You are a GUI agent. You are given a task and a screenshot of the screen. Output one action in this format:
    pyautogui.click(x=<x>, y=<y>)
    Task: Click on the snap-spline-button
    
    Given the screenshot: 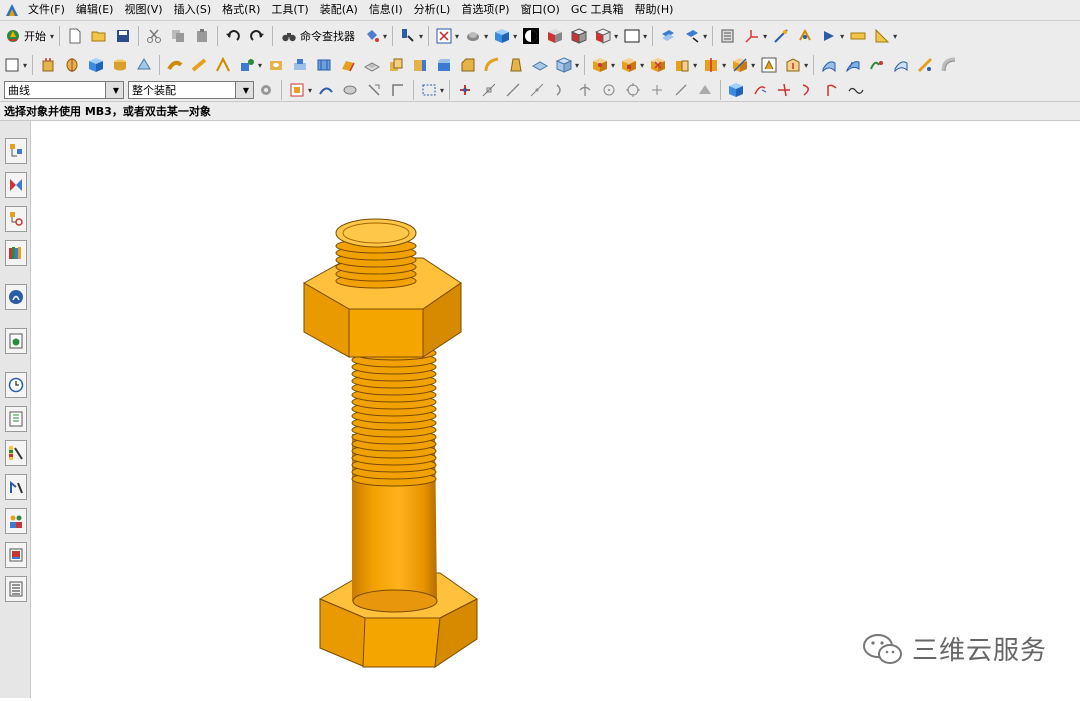 What is the action you would take?
    pyautogui.click(x=808, y=90)
    